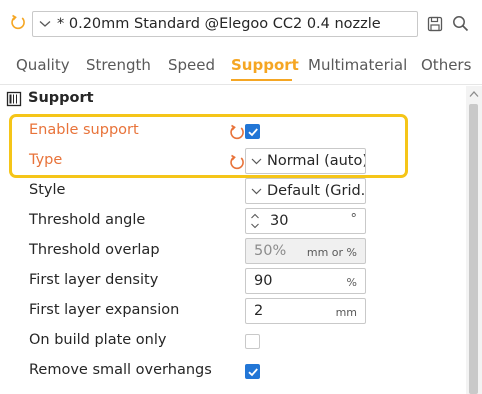 Image resolution: width=482 pixels, height=394 pixels. Describe the element at coordinates (18, 22) in the screenshot. I see `reset-arrow-icon` at that location.